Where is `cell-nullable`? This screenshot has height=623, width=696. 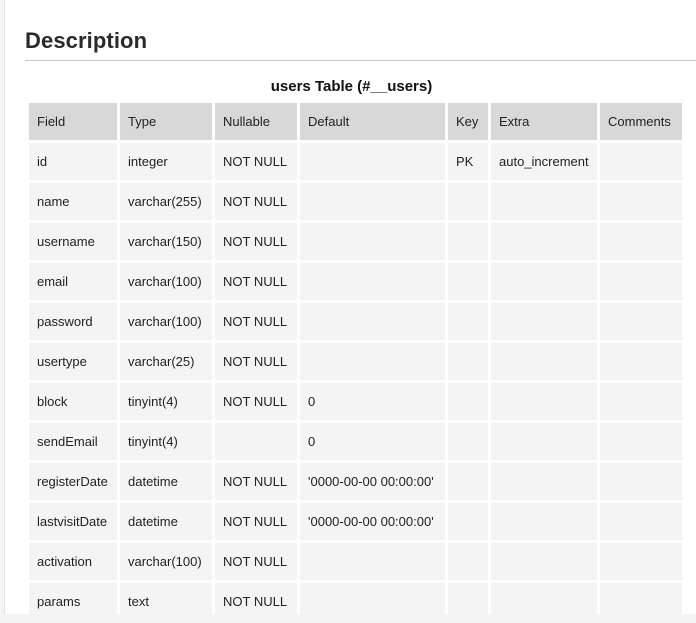 cell-nullable is located at coordinates (256, 441).